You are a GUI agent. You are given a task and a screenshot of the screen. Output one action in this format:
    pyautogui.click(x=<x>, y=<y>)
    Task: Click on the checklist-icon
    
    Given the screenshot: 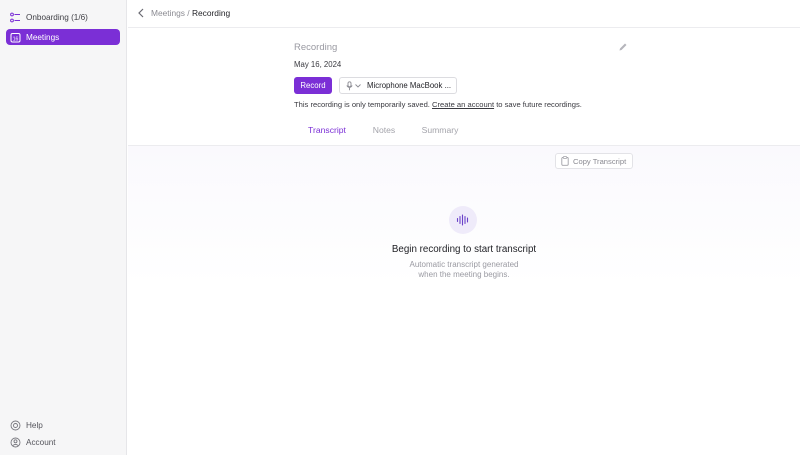 What is the action you would take?
    pyautogui.click(x=15, y=17)
    